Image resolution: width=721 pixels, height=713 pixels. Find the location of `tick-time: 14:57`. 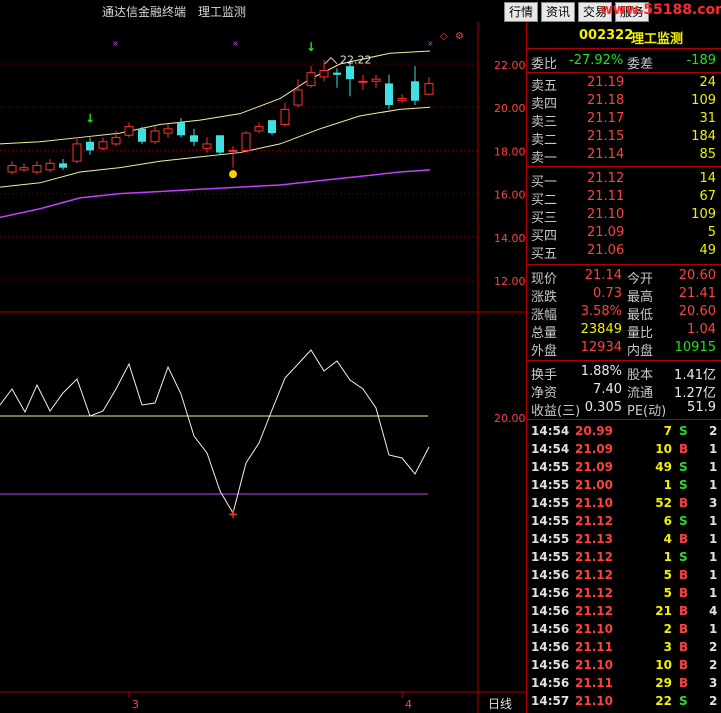

tick-time: 14:57 is located at coordinates (550, 701).